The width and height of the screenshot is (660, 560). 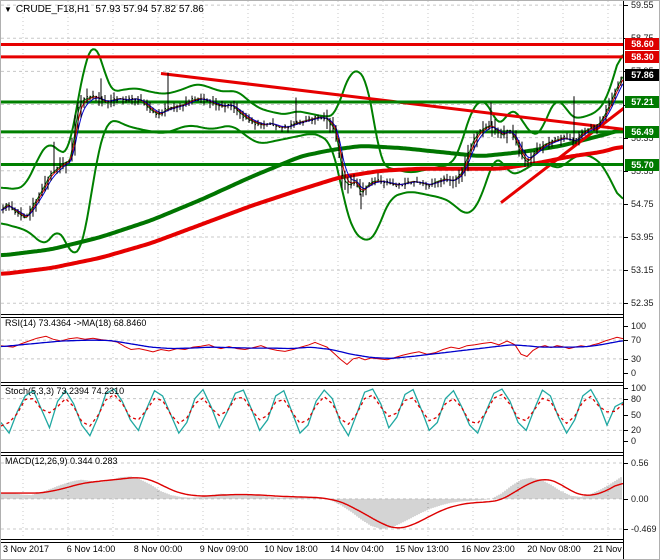 I want to click on price-axis-label: 53.95, so click(x=642, y=236).